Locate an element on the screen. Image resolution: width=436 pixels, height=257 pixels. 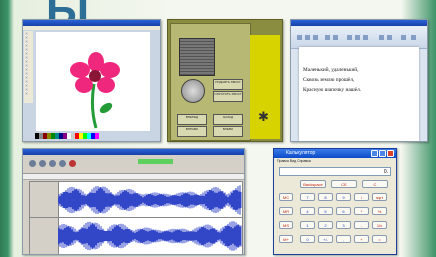
calculator-menu: Правка Вид Справка is located at coordinates (294, 161).